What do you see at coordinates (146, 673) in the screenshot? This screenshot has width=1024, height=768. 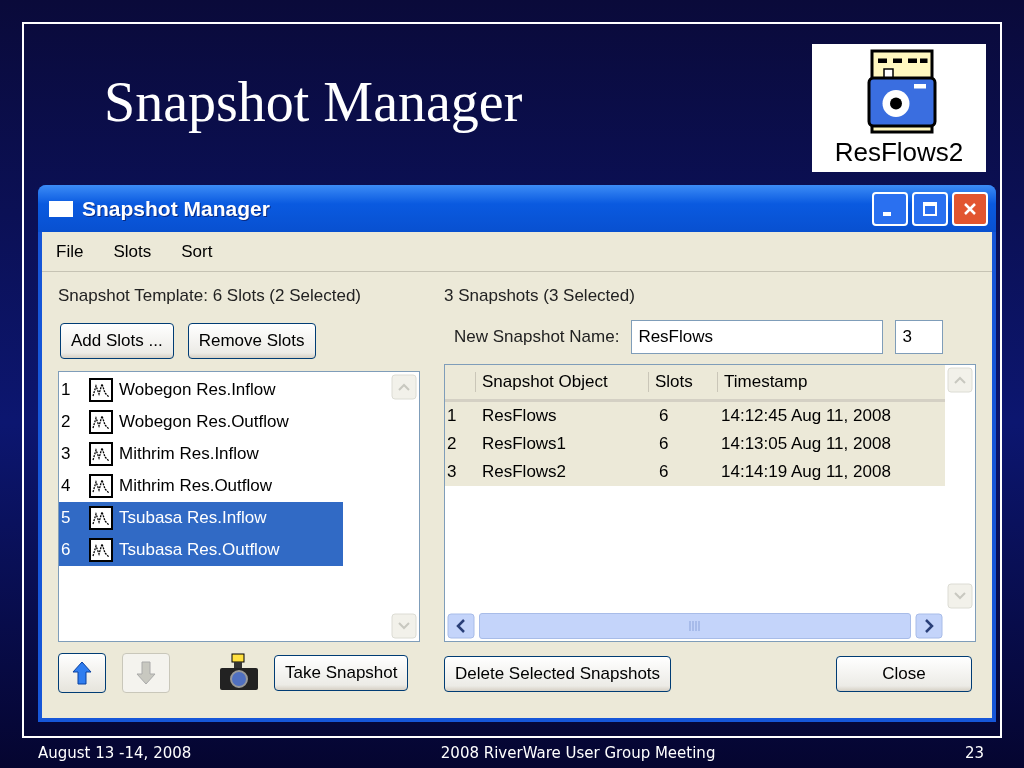 I see `down-arrow-icon` at bounding box center [146, 673].